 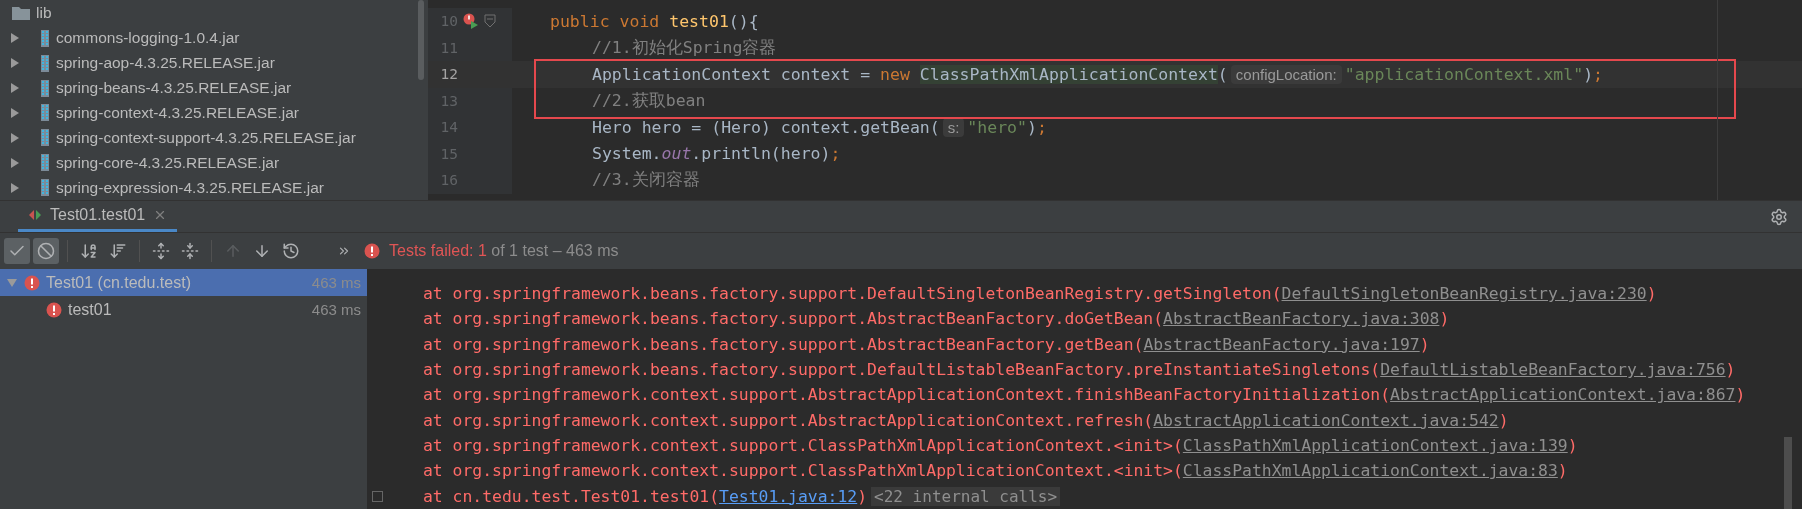 I want to click on tree-item: spring-context-4.3.25.RELEASE.jar, so click(x=177, y=112).